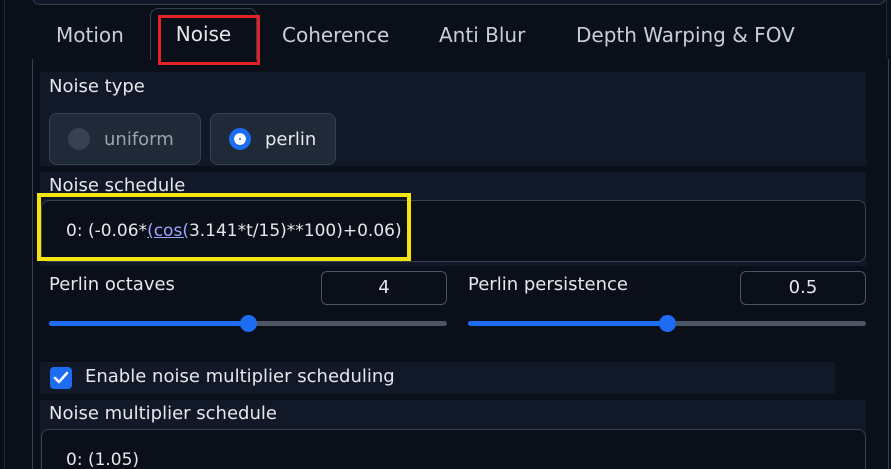  I want to click on noise-multiplier-toggle-row: Enable noise multiplier scheduling, so click(437, 378).